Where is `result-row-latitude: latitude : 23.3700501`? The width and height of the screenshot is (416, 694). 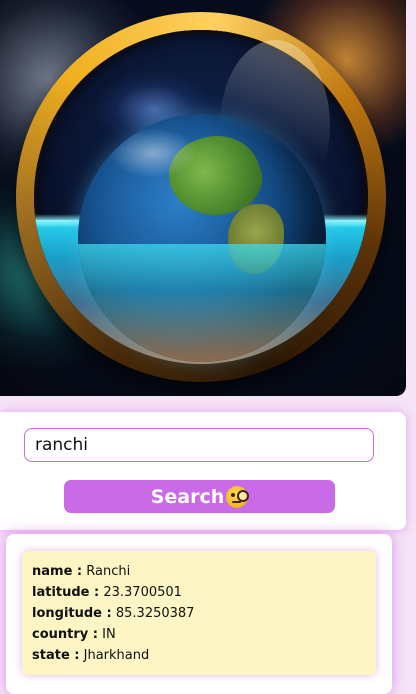
result-row-latitude: latitude : 23.3700501 is located at coordinates (199, 592).